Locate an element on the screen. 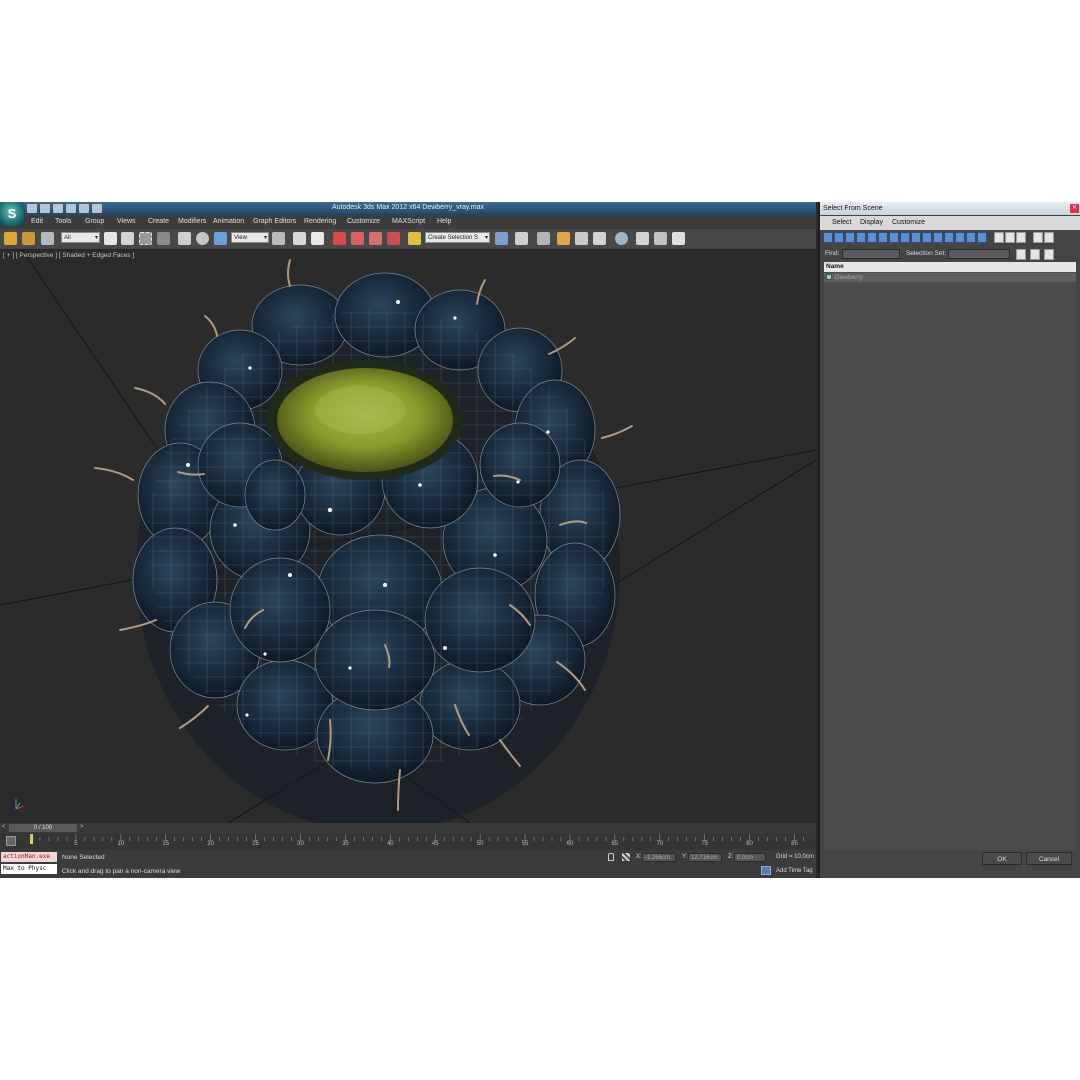  scale-icon is located at coordinates (220, 238).